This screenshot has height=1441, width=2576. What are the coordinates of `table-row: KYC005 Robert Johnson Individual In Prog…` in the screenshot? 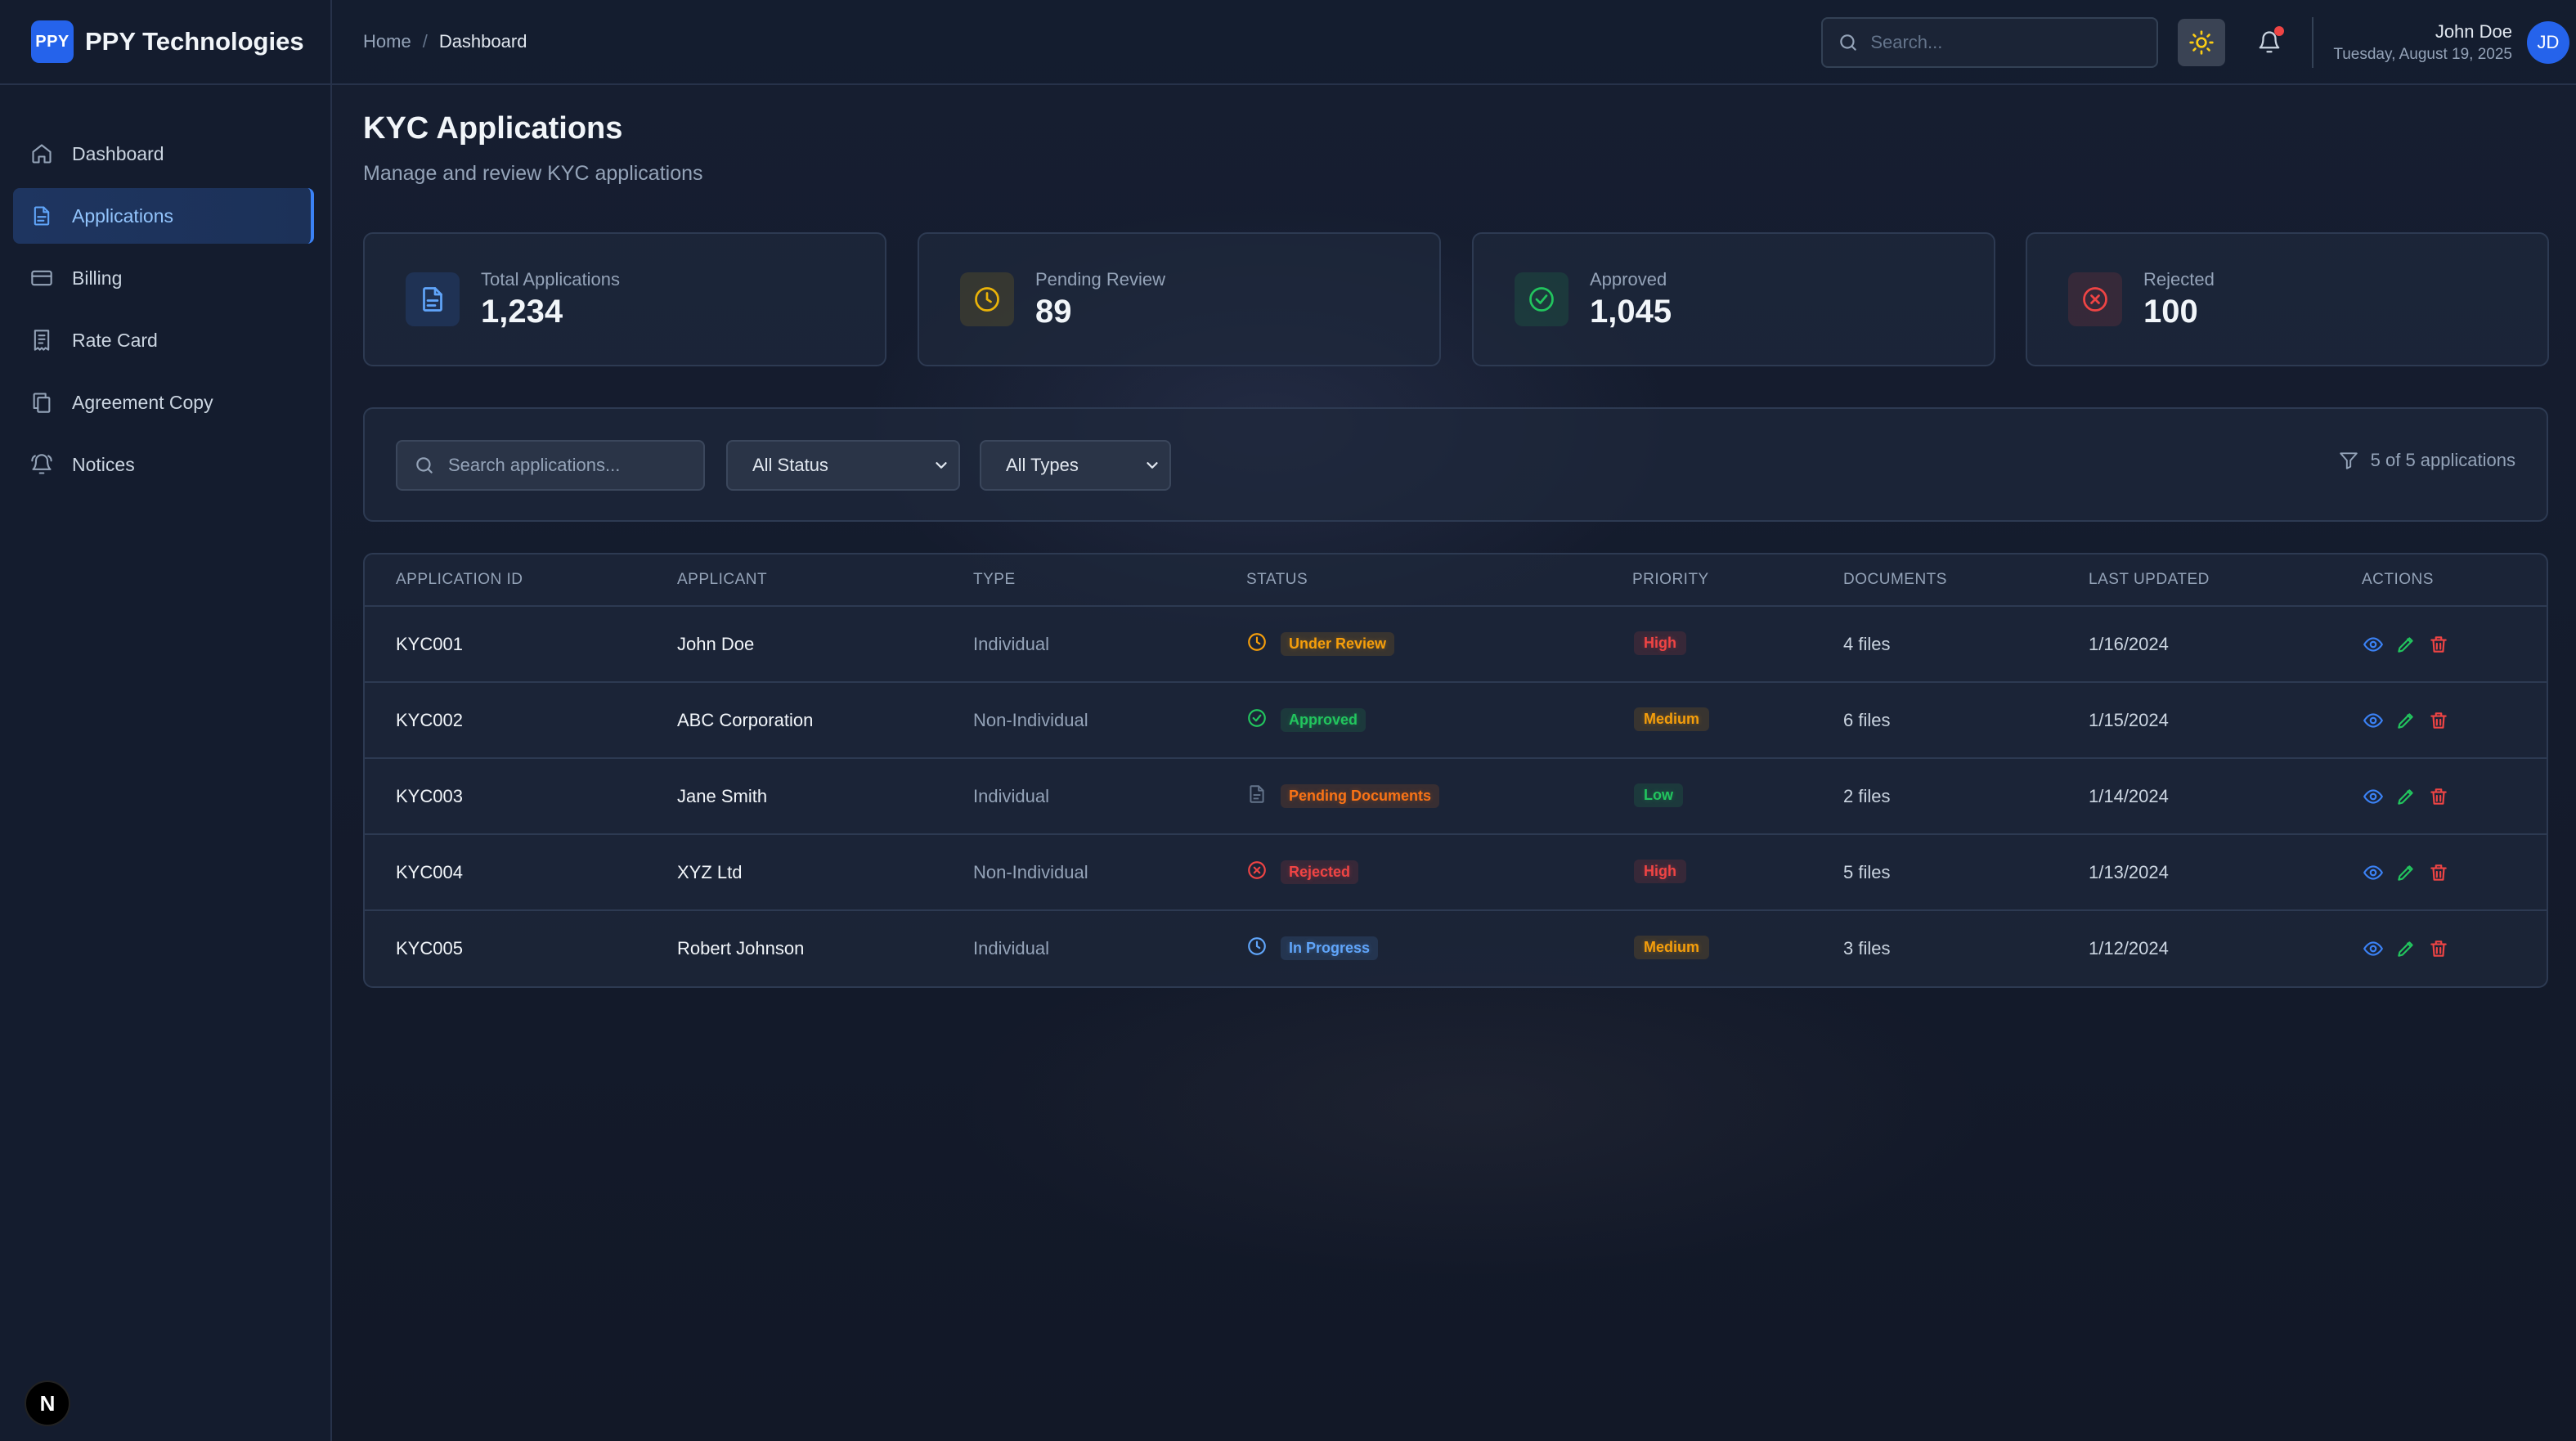 It's located at (1456, 949).